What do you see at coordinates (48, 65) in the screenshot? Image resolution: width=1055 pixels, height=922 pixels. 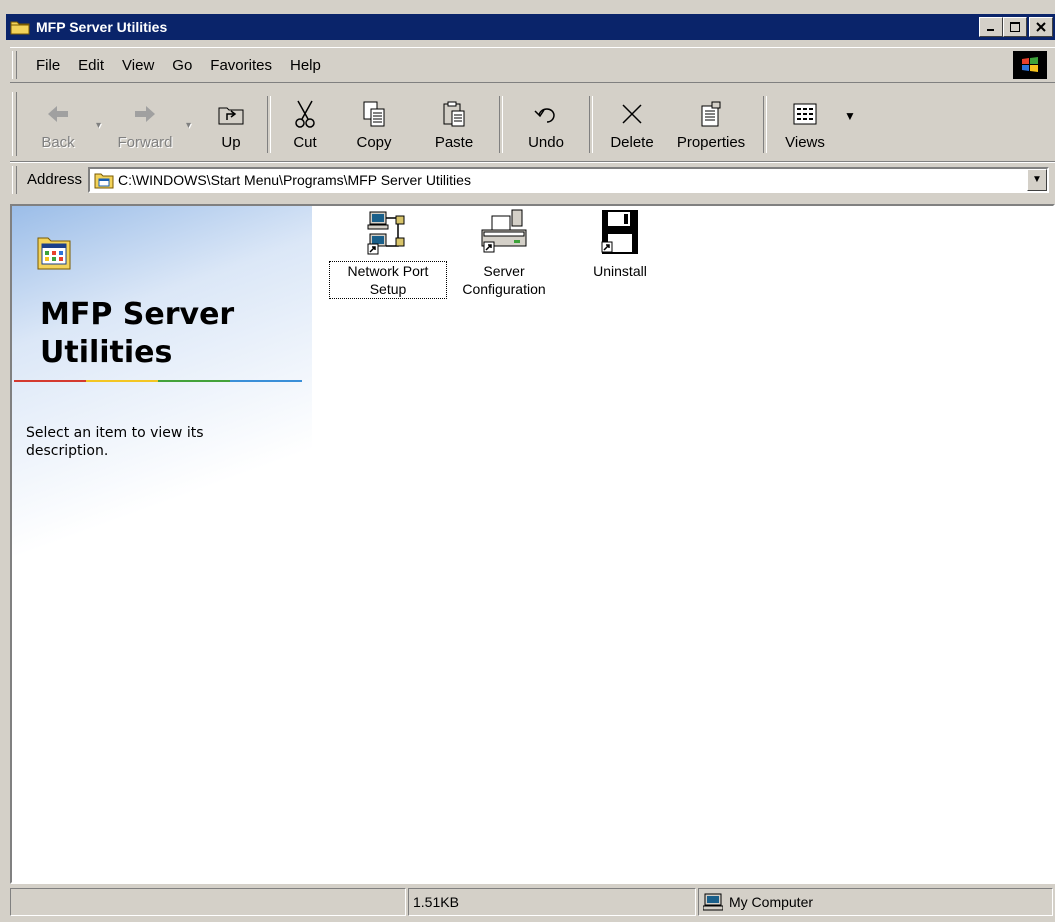 I see `menu-file: File` at bounding box center [48, 65].